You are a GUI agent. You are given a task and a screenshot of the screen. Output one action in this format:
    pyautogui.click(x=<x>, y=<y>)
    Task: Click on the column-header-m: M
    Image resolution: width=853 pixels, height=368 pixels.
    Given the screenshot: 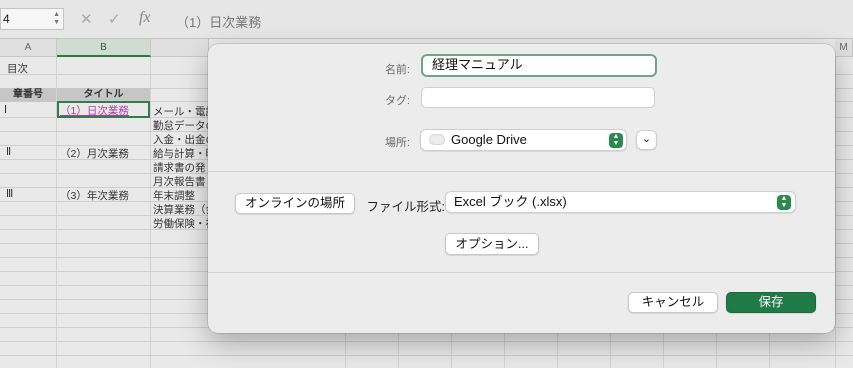 What is the action you would take?
    pyautogui.click(x=844, y=48)
    